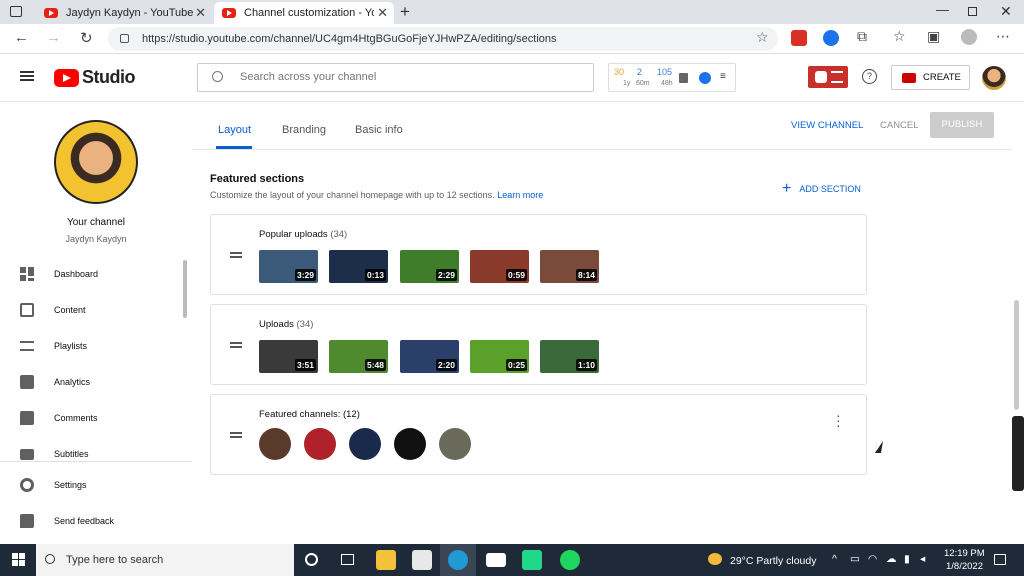 The height and width of the screenshot is (576, 1024). What do you see at coordinates (429, 266) in the screenshot?
I see `video-thumbnail: 2:29` at bounding box center [429, 266].